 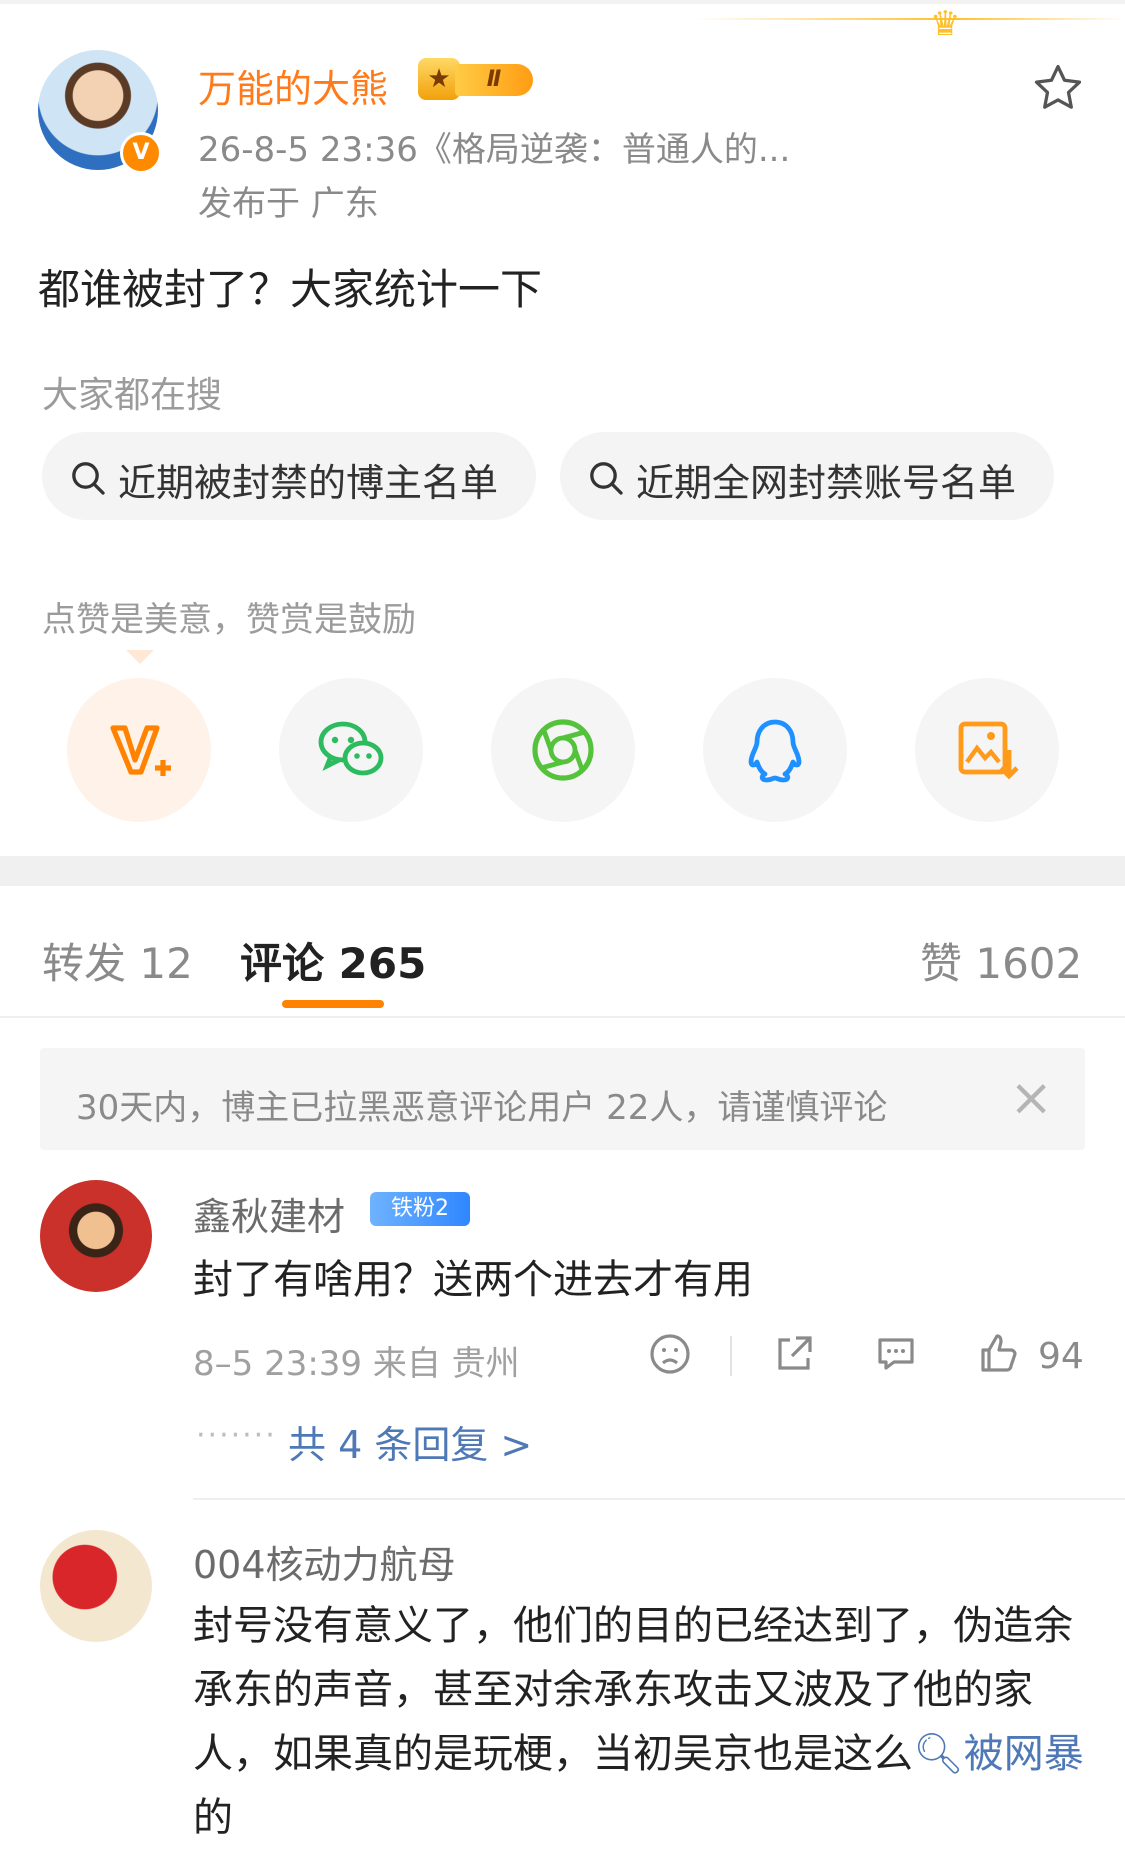 What do you see at coordinates (356, 1364) in the screenshot?
I see `comment-meta: 8–5 23:39 来自 贵州` at bounding box center [356, 1364].